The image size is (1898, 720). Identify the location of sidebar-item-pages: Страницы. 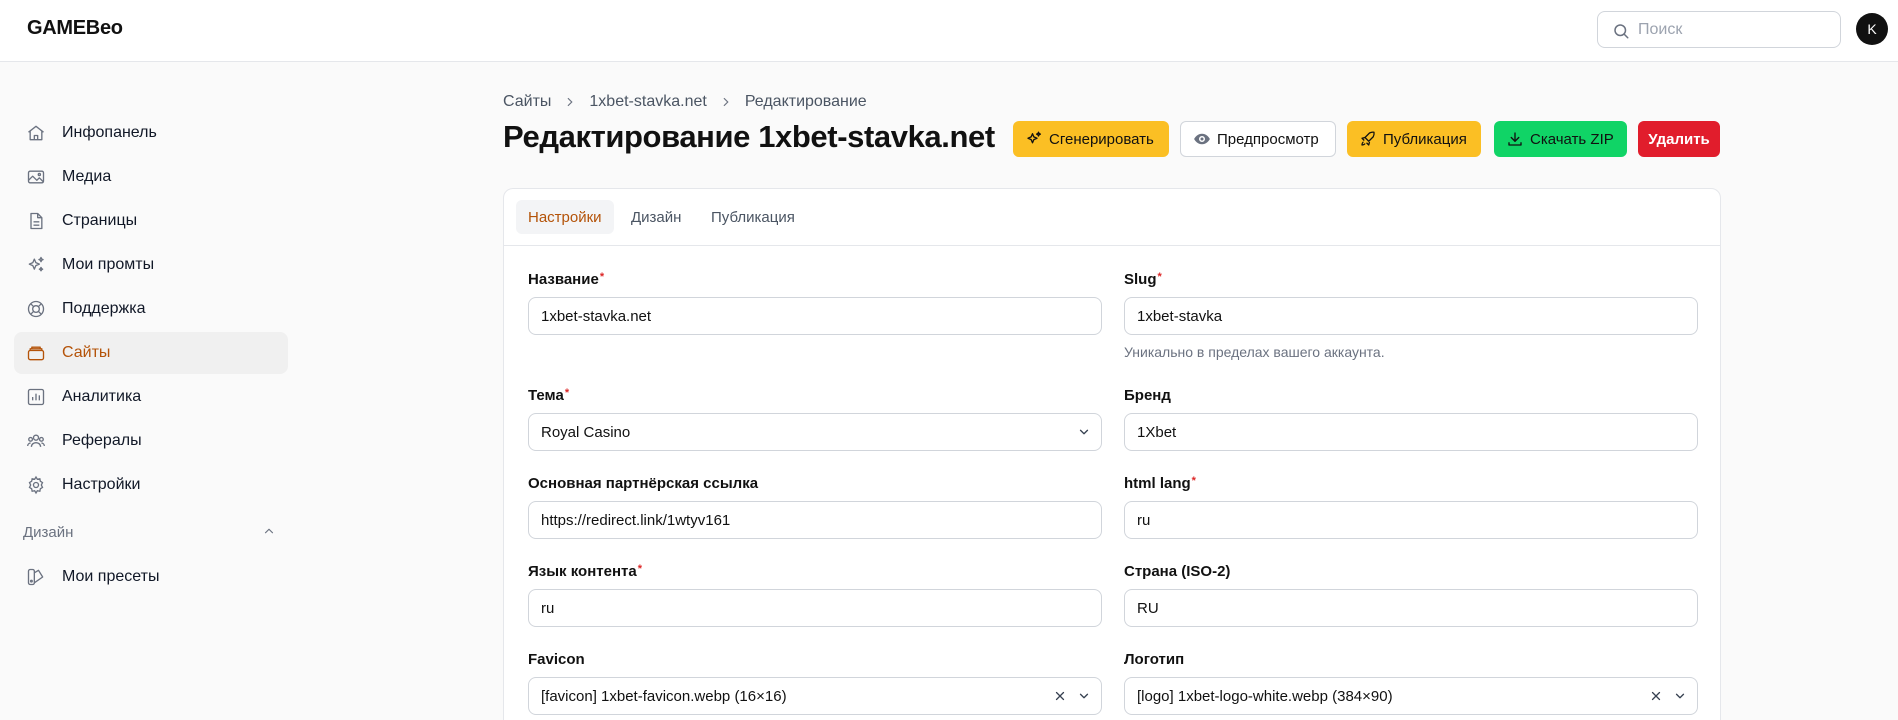
(151, 221).